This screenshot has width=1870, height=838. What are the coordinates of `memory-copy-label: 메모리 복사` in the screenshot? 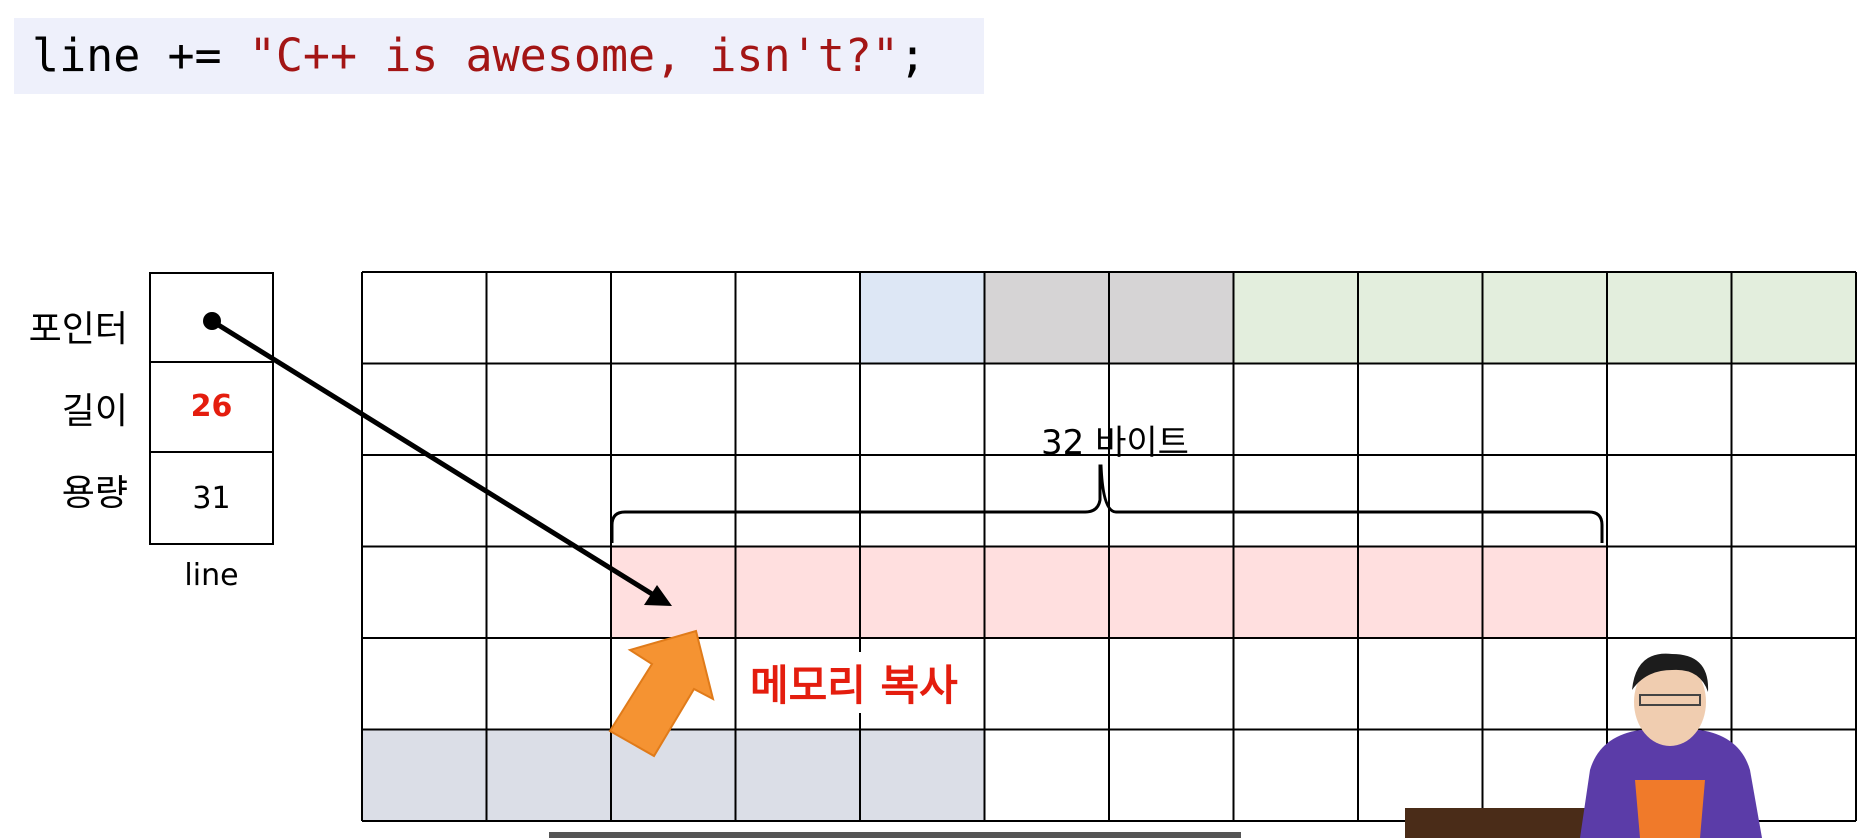 It's located at (854, 682).